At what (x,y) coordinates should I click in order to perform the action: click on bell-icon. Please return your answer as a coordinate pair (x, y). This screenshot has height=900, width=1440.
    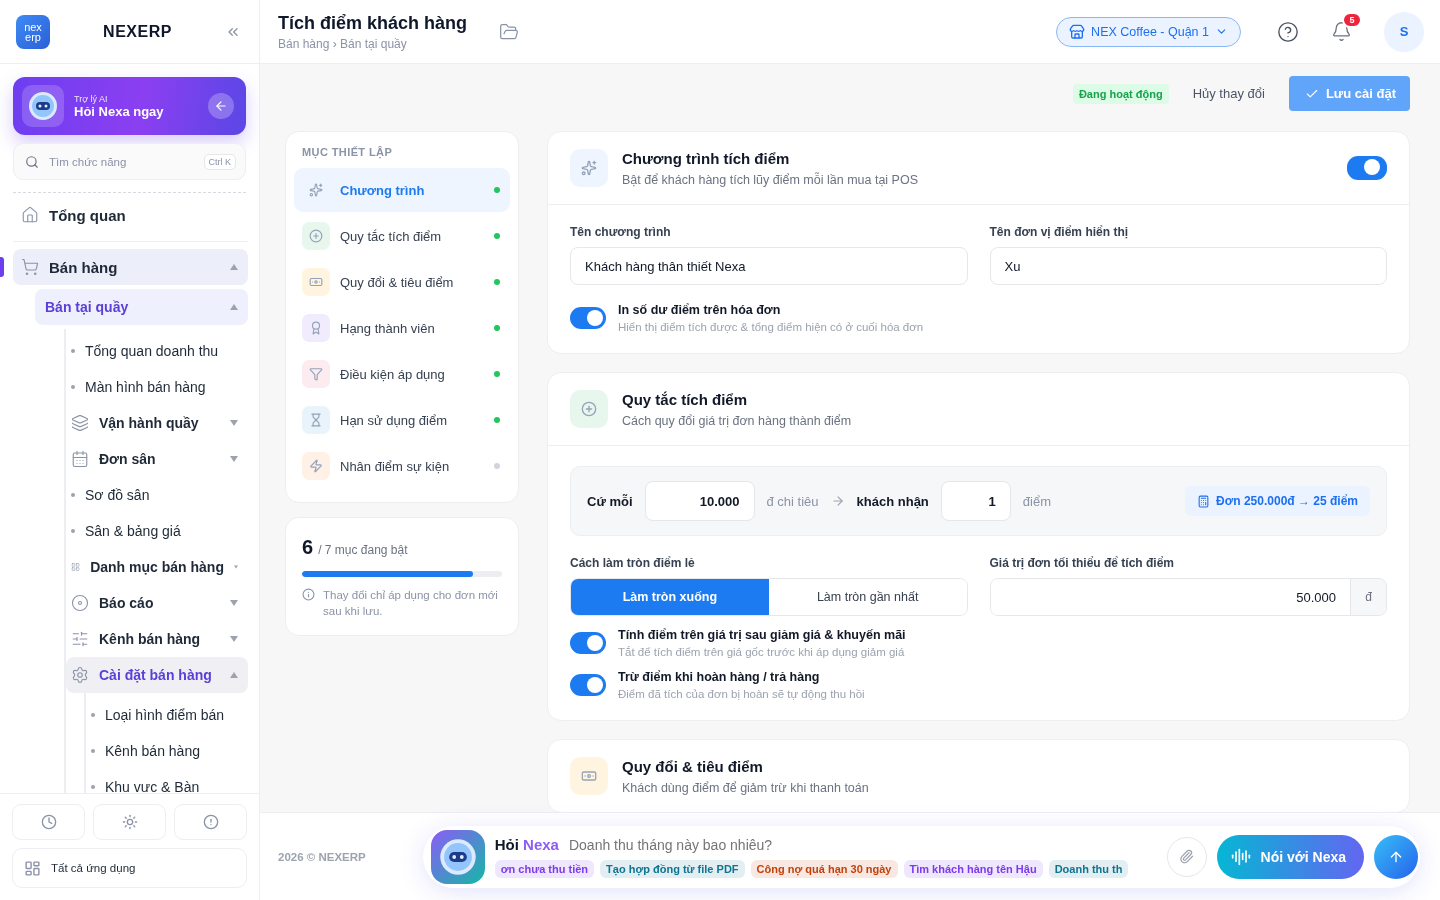
    Looking at the image, I should click on (1341, 31).